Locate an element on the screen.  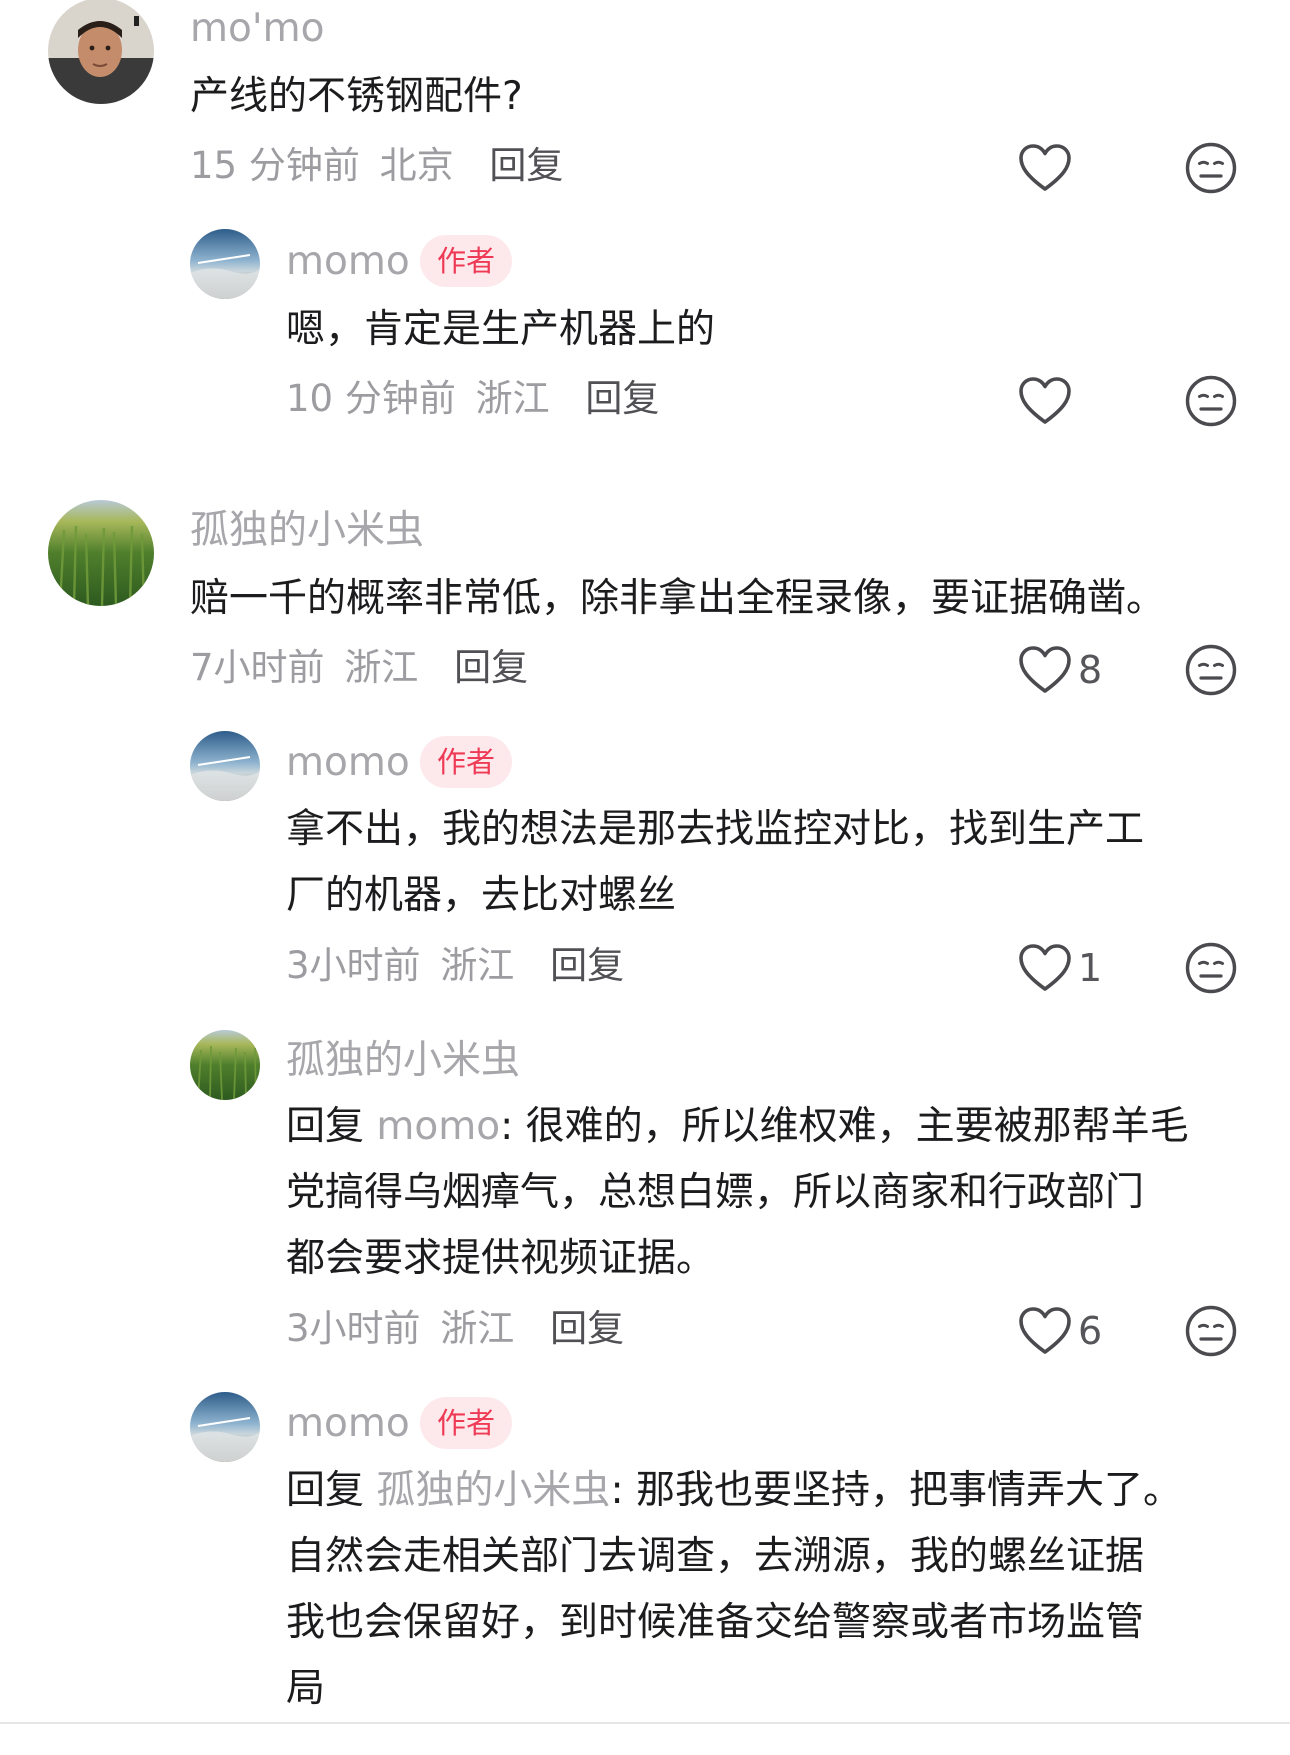
comment-time: 10 分钟前 is located at coordinates (371, 398).